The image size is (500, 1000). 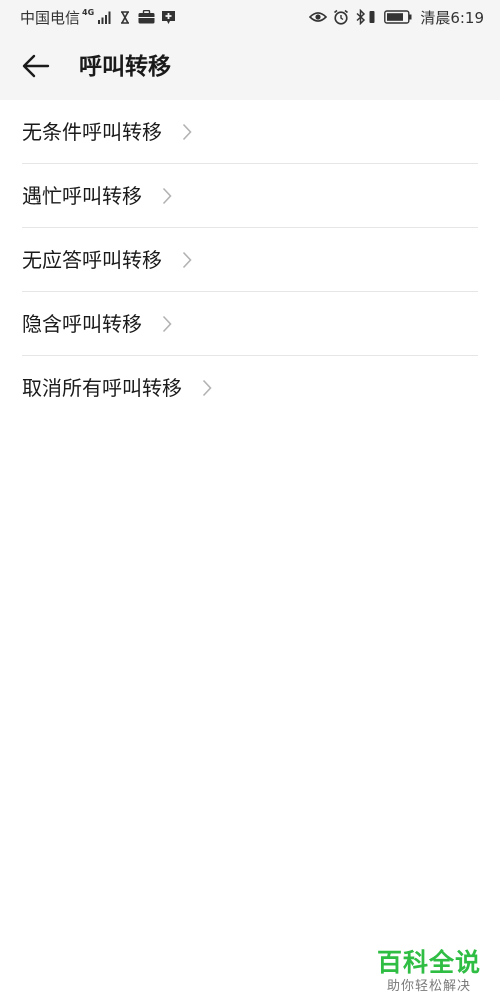 I want to click on status-bar-left: 中国电信 4G, so click(x=98, y=17).